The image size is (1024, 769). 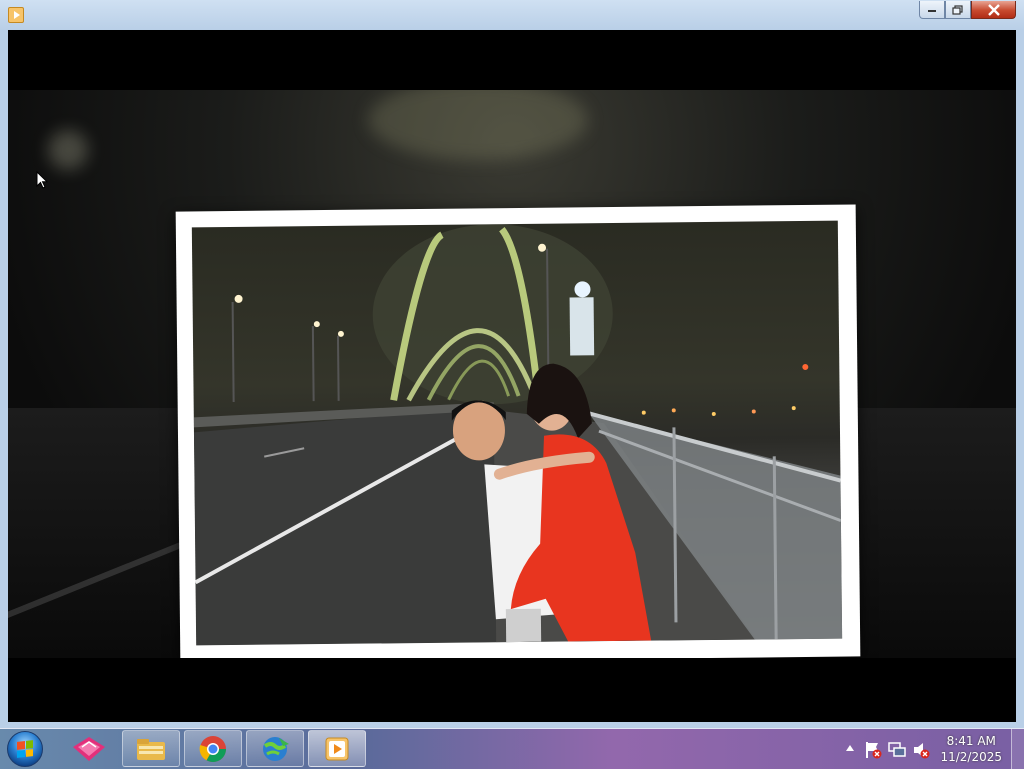 What do you see at coordinates (512, 15) in the screenshot?
I see `title-bar` at bounding box center [512, 15].